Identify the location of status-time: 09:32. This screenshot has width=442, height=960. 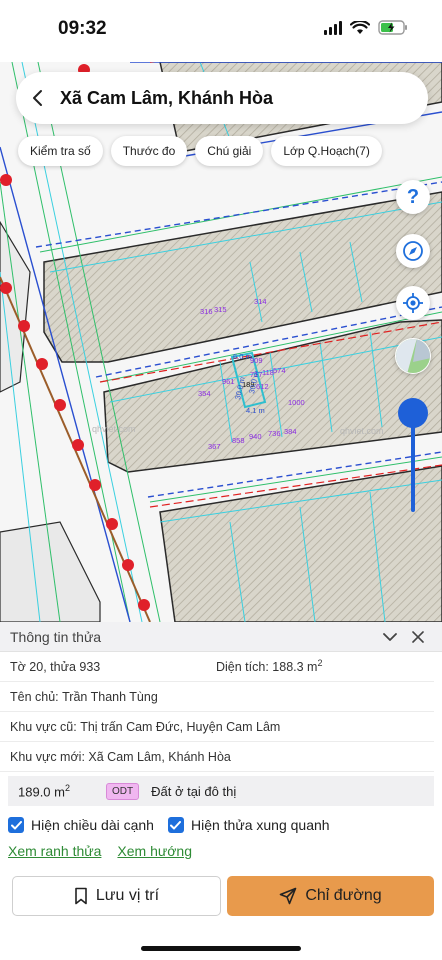
(82, 28).